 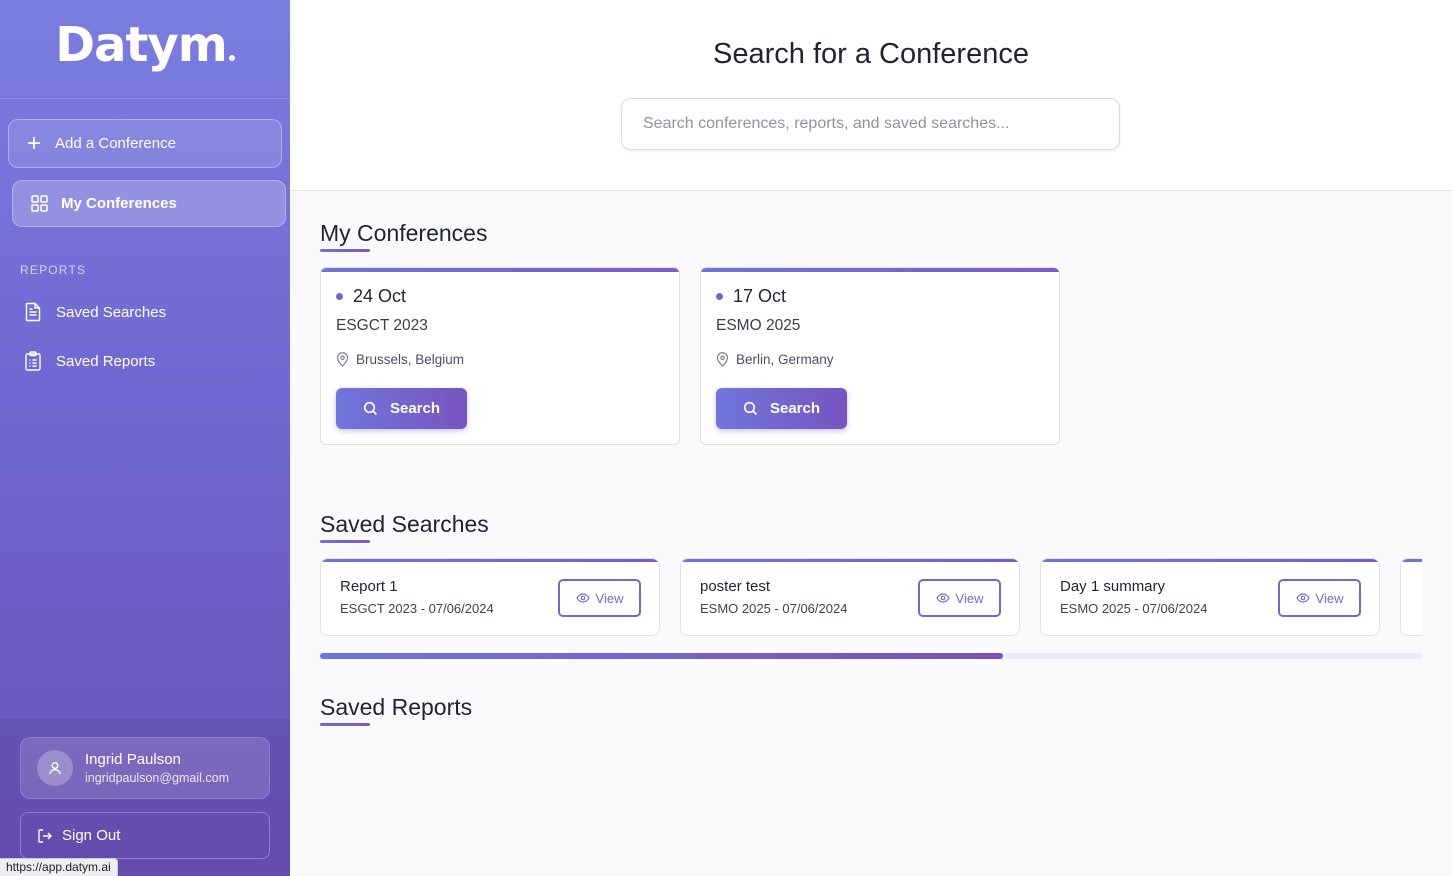 What do you see at coordinates (371, 296) in the screenshot?
I see `conference-date: 24 Oct` at bounding box center [371, 296].